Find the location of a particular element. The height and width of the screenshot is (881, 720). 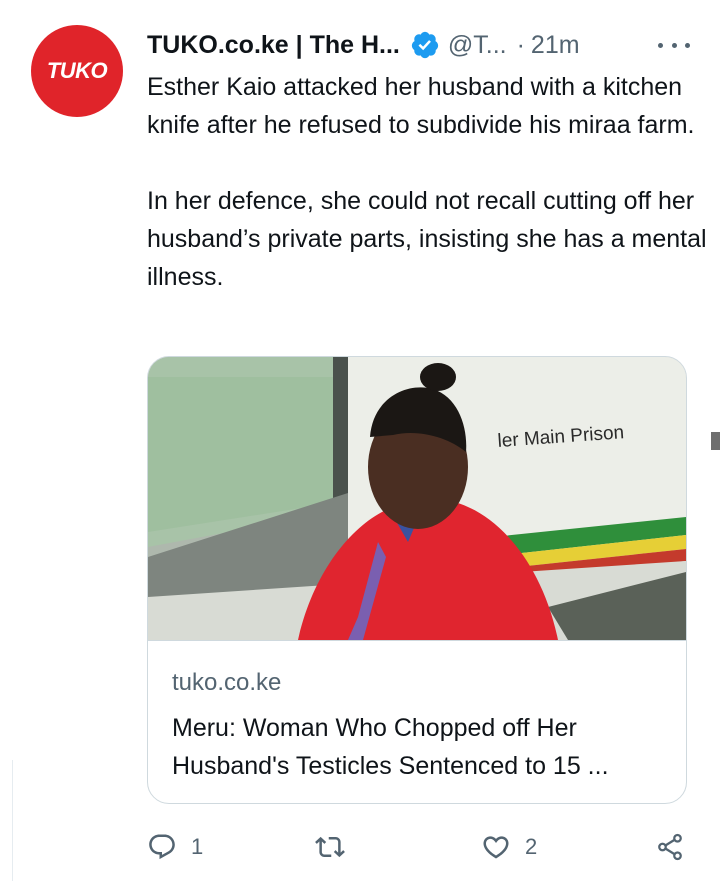

avatar-logo-text: TUKO is located at coordinates (77, 70).